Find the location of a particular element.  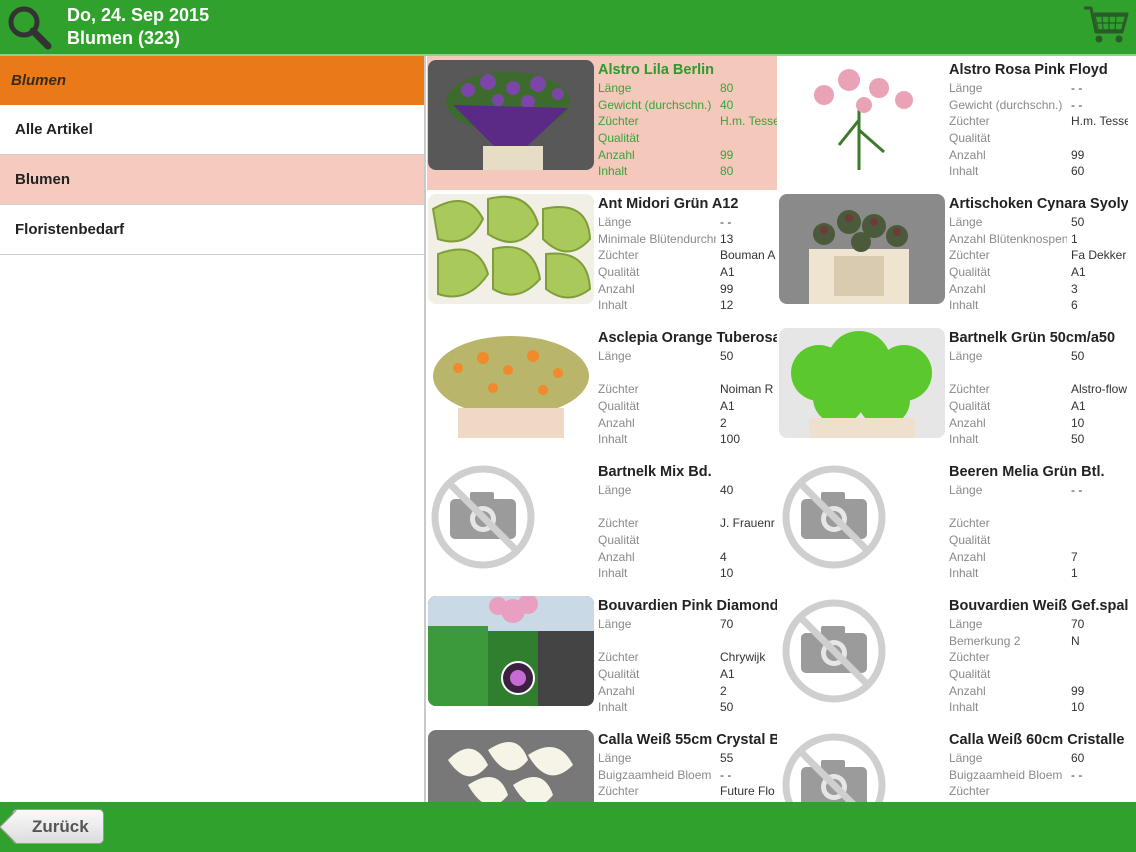

attribute-label: Bemerkung 2 is located at coordinates (985, 640).